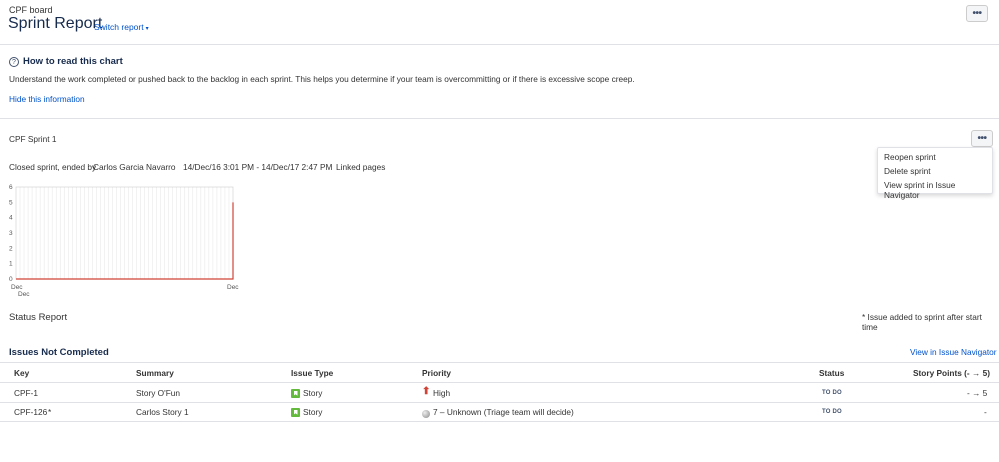  Describe the element at coordinates (134, 167) in the screenshot. I see `ended-by-user-link: Carlos Garcia Navarro` at that location.